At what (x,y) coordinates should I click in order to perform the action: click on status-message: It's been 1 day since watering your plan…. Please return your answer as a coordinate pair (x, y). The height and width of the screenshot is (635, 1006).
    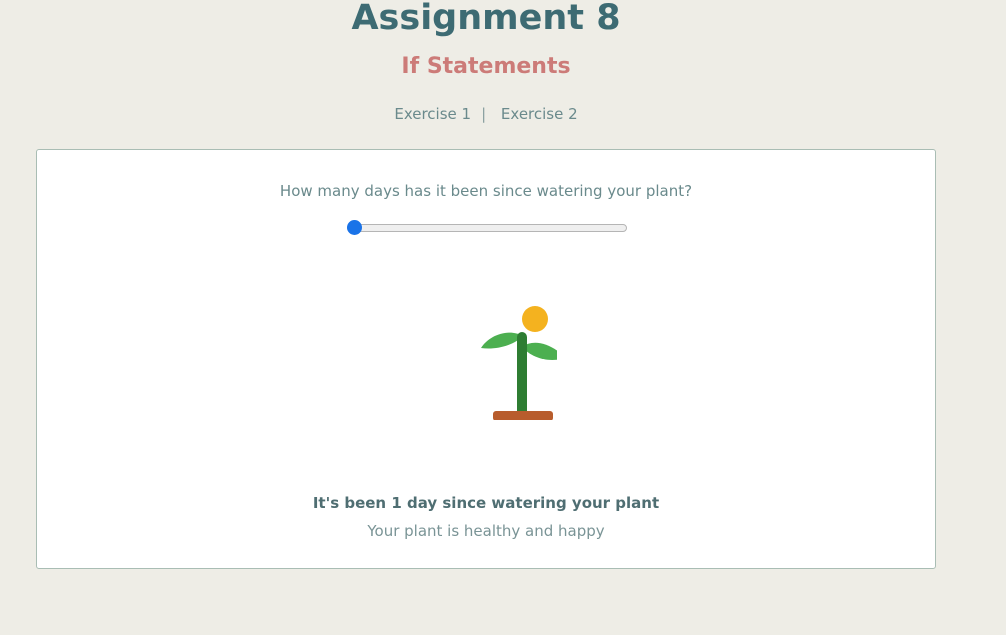
    Looking at the image, I should click on (486, 503).